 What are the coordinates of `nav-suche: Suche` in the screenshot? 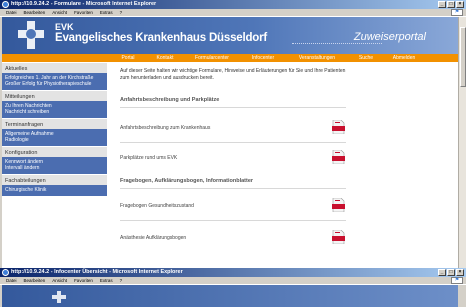 It's located at (366, 58).